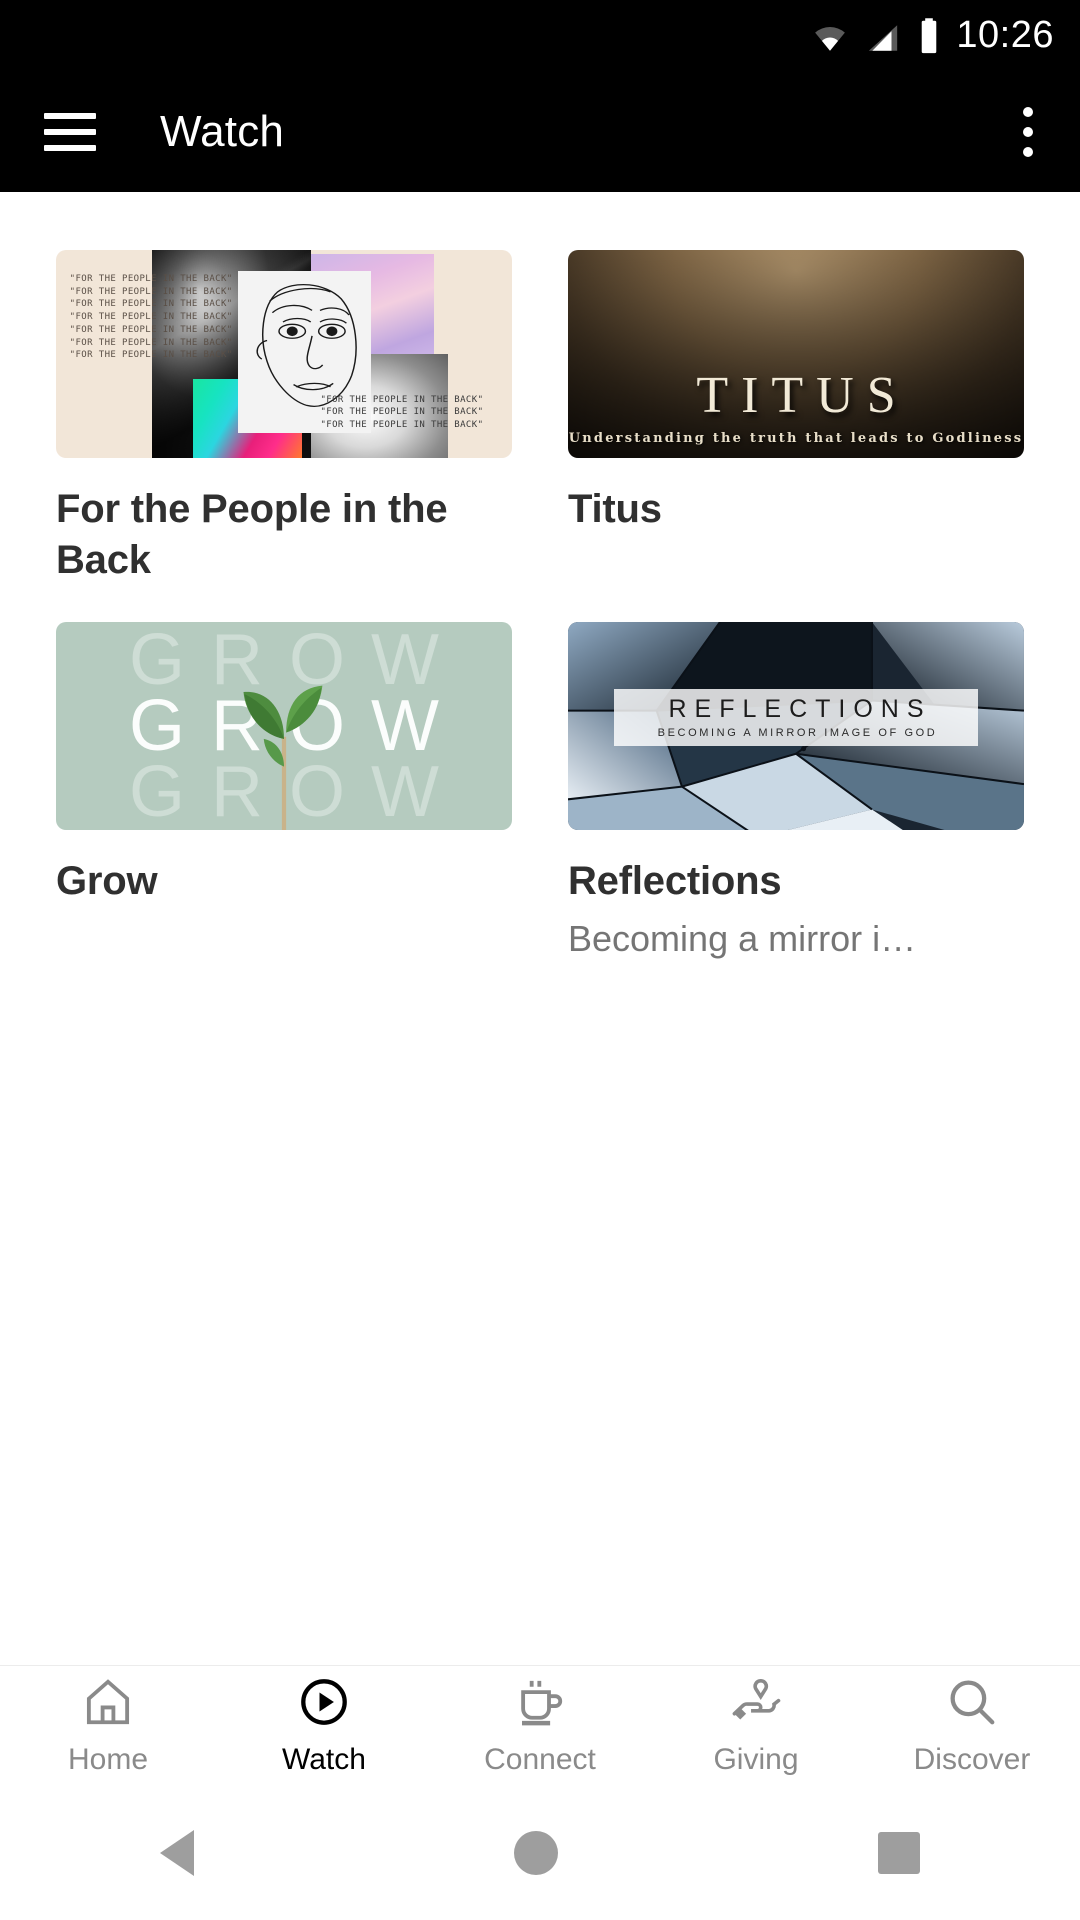 The image size is (1080, 1920). Describe the element at coordinates (972, 1759) in the screenshot. I see `nav-label-discover: Discover` at that location.